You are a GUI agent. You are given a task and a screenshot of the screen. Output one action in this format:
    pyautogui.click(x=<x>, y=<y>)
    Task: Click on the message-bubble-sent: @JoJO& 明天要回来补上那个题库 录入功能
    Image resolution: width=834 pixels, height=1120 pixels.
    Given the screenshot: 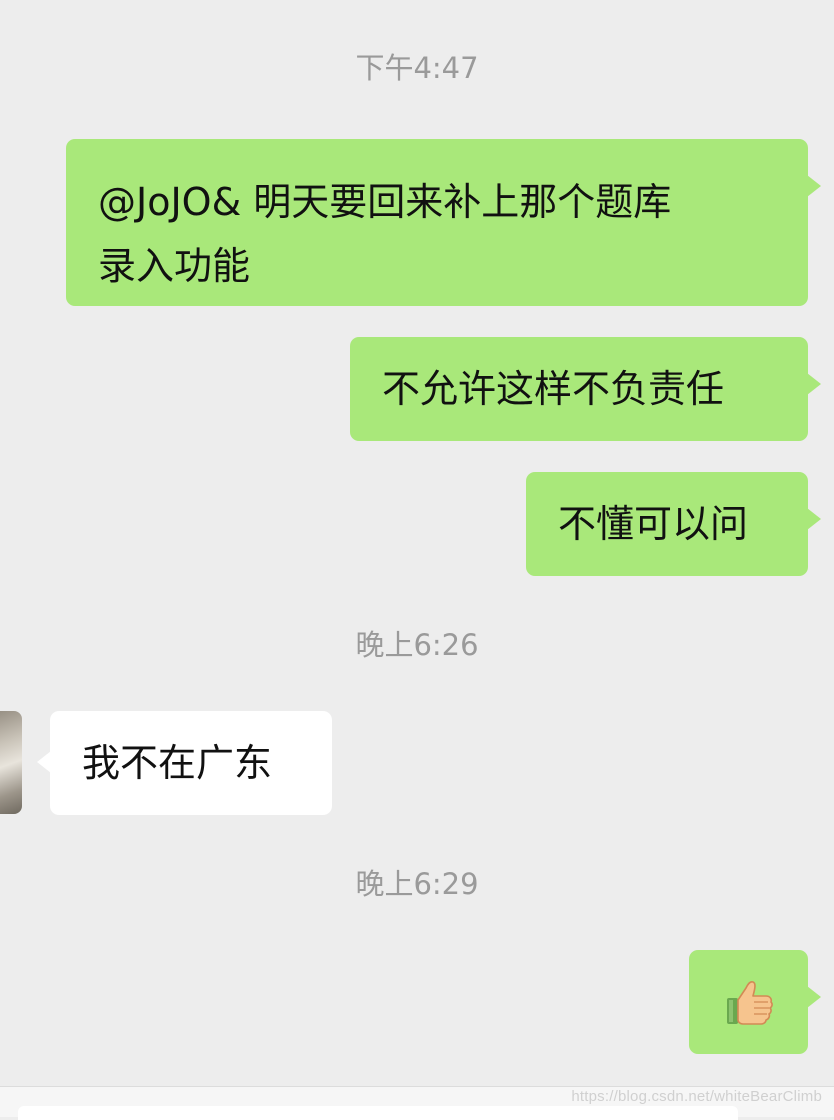 What is the action you would take?
    pyautogui.click(x=443, y=222)
    